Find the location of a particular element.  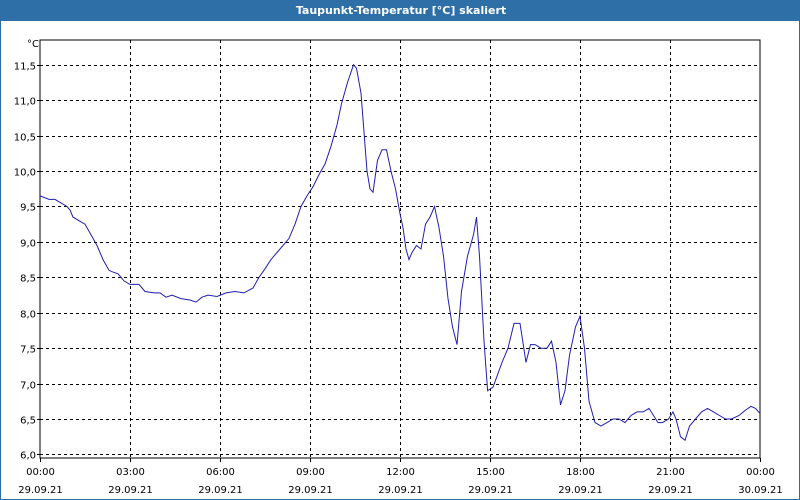

x-tick-time-label: 15:00 is located at coordinates (490, 472).